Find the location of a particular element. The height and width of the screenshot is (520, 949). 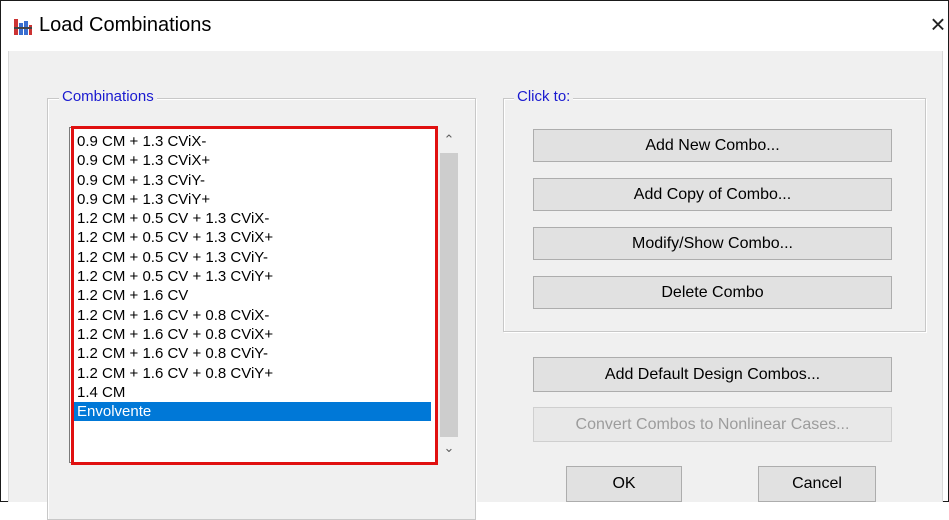

delete-combo-button: Delete Combo is located at coordinates (712, 292).